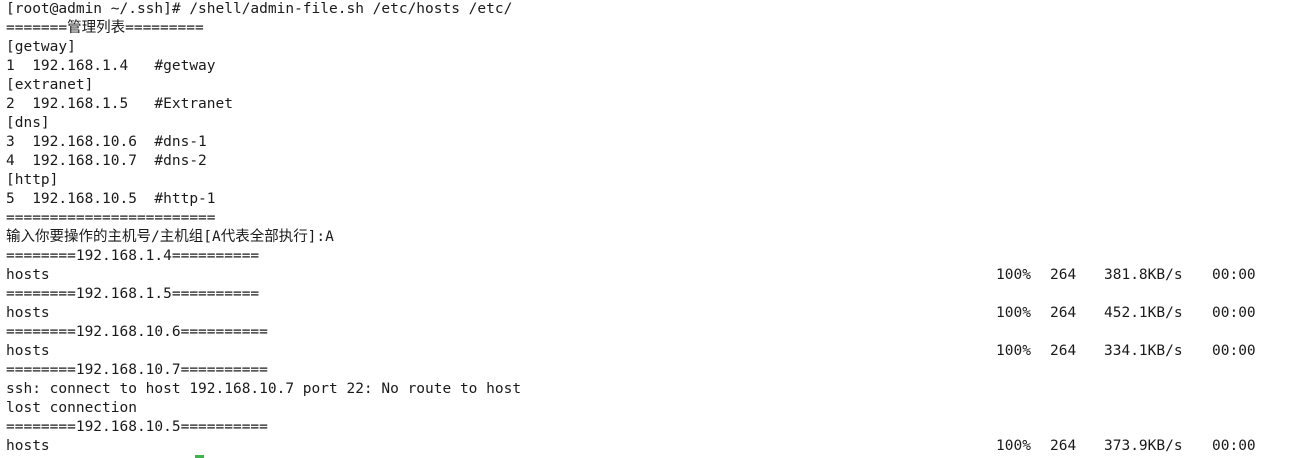 The width and height of the screenshot is (1294, 458). Describe the element at coordinates (28, 123) in the screenshot. I see `group-label-dns: [dns]` at that location.